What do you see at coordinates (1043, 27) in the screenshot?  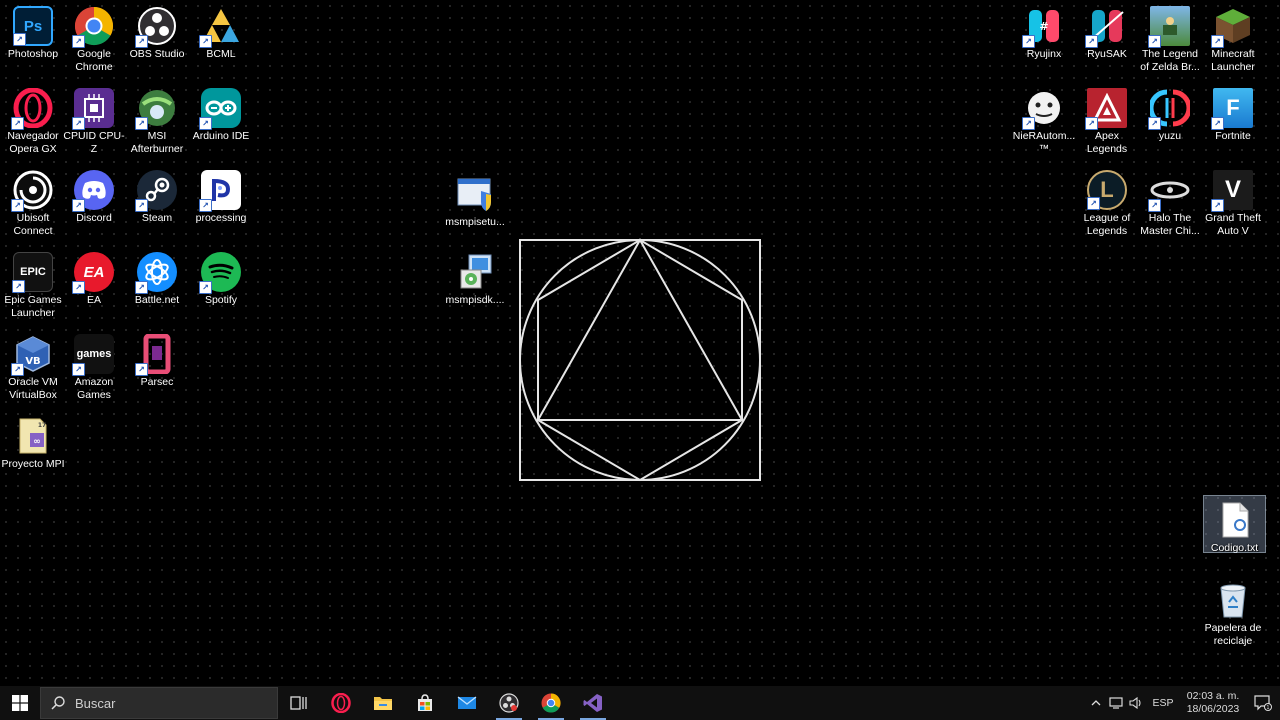 I see `ryujinx-icon: # ↗` at bounding box center [1043, 27].